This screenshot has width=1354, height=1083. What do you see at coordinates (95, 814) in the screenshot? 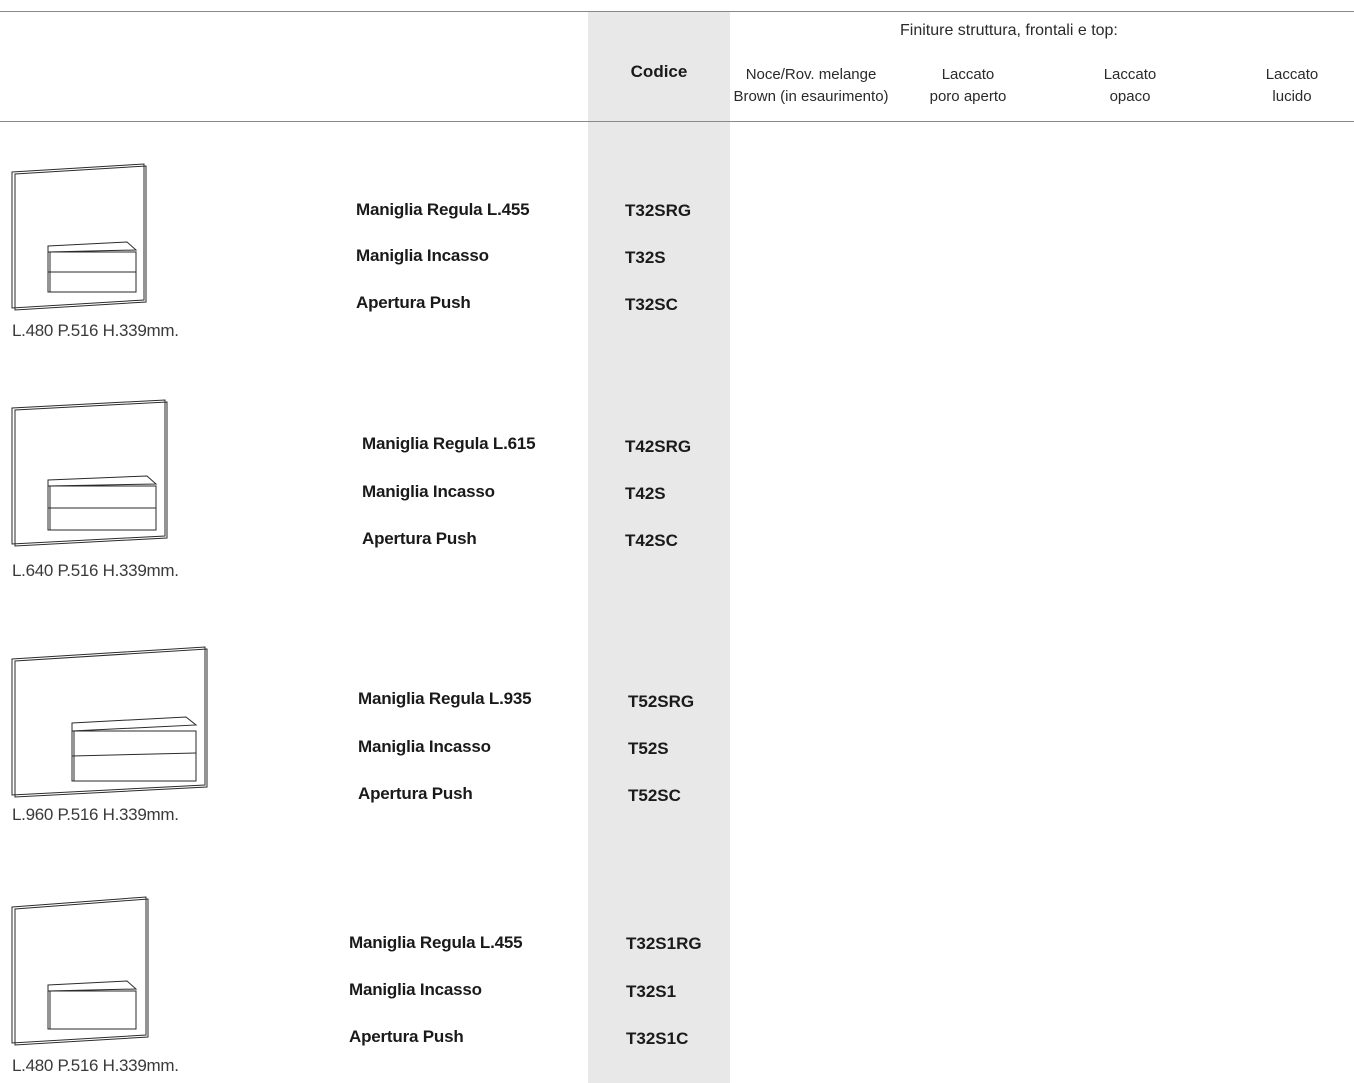
I see `product-dimensions: L.960 P.516 H.339mm.` at bounding box center [95, 814].